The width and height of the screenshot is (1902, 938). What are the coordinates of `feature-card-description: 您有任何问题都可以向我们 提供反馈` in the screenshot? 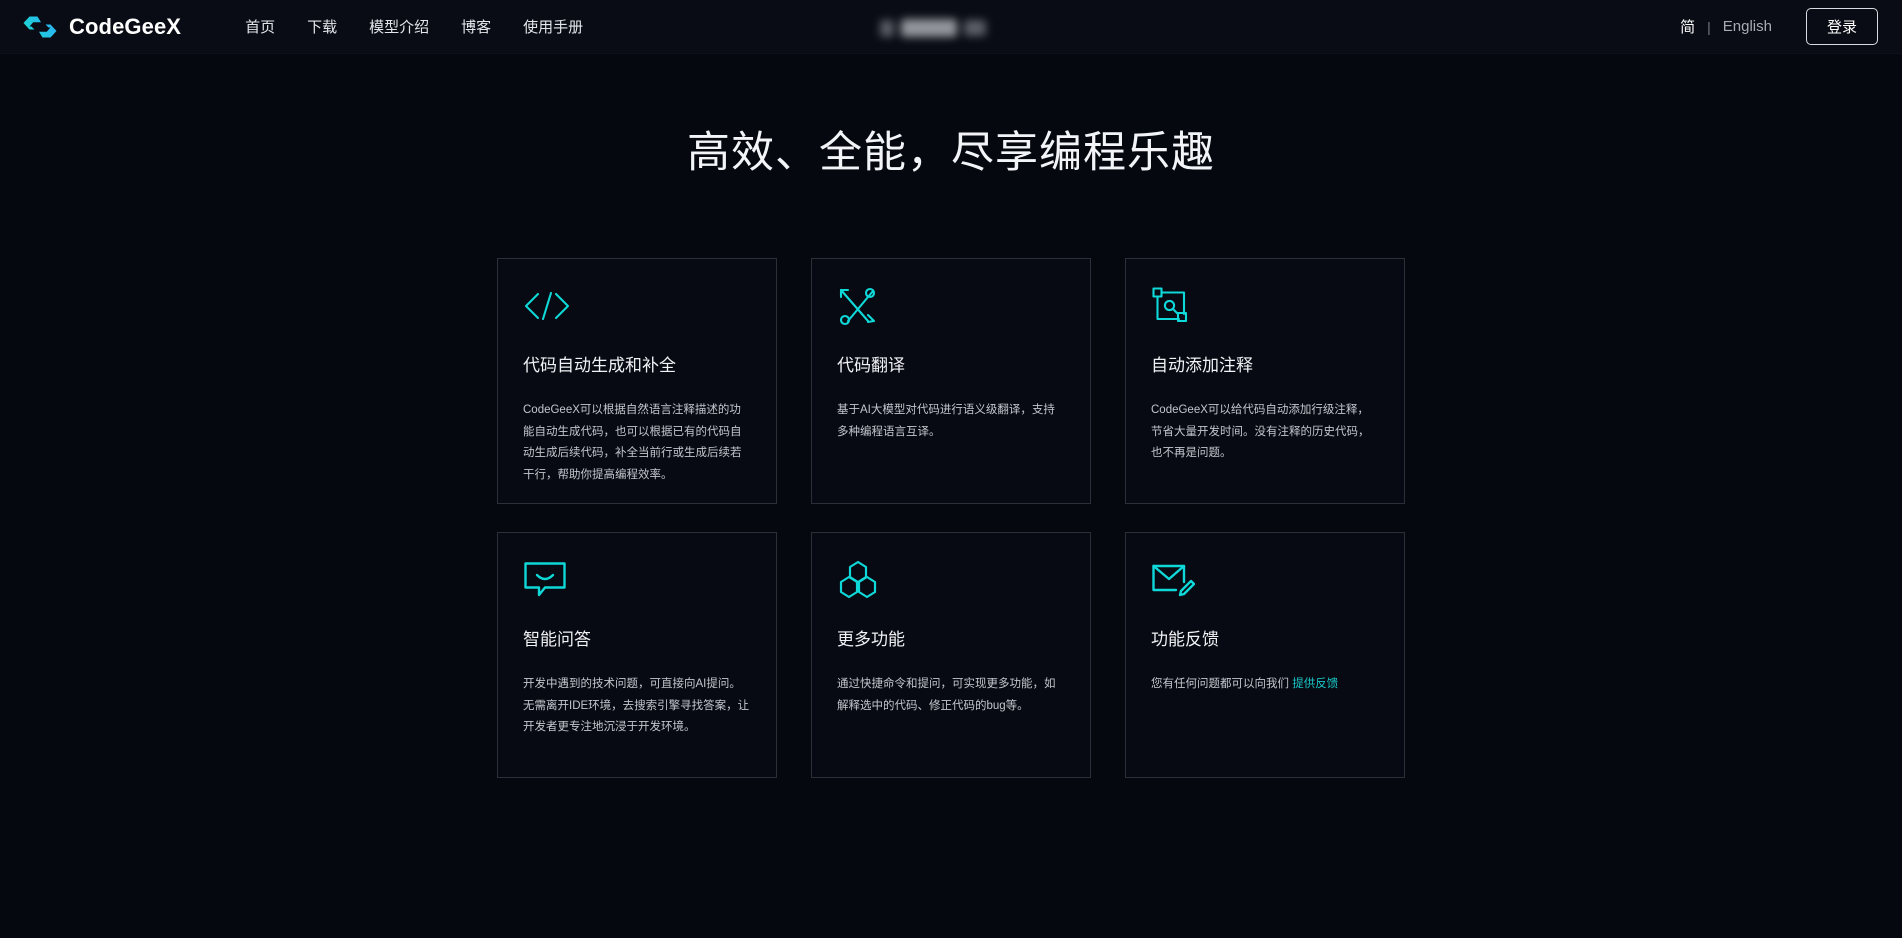 It's located at (1265, 685).